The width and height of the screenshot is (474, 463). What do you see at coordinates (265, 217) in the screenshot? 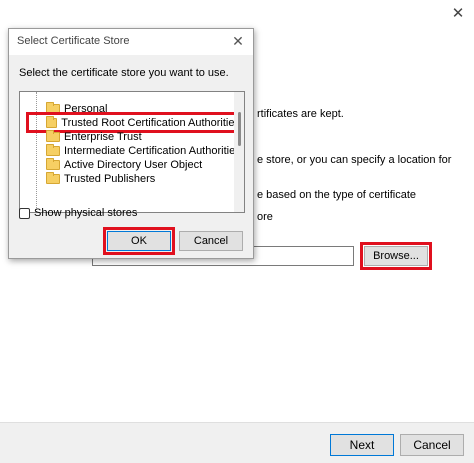
I see `place-all-option-text: ore` at bounding box center [265, 217].